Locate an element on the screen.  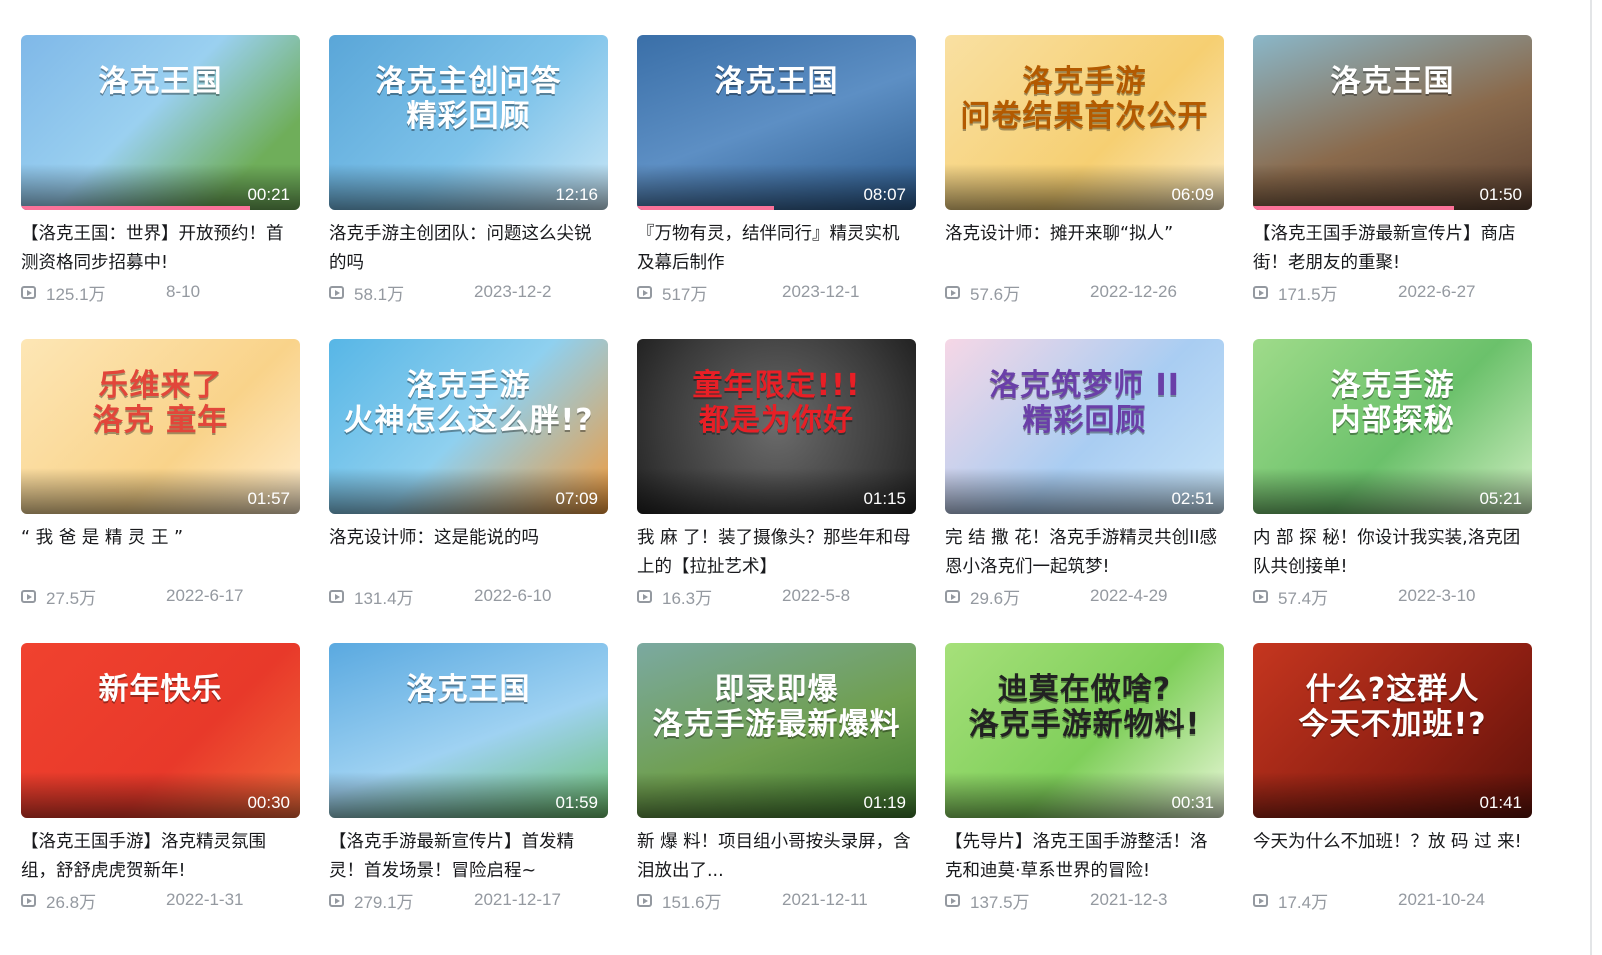
play-count: 58.1万 is located at coordinates (379, 294).